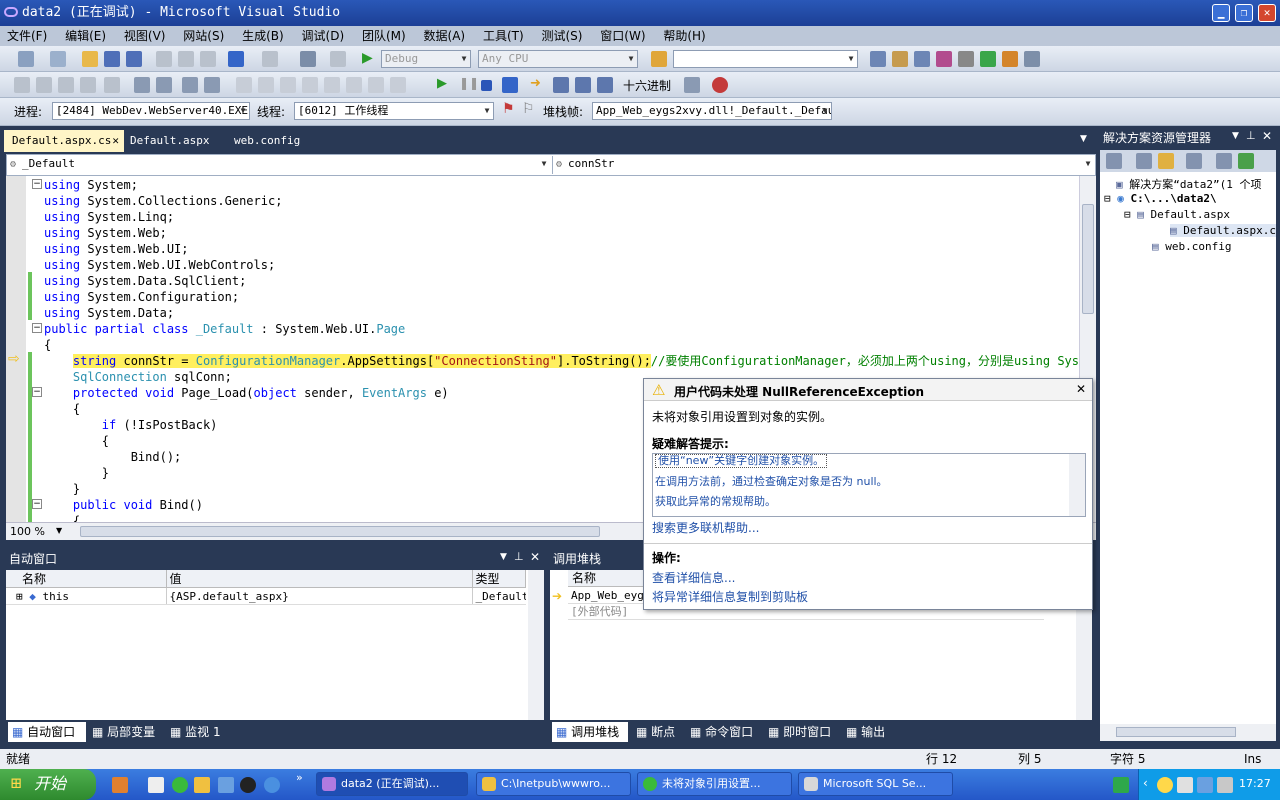 This screenshot has width=1280, height=800. What do you see at coordinates (212, 85) in the screenshot?
I see `uncomment-icon` at bounding box center [212, 85].